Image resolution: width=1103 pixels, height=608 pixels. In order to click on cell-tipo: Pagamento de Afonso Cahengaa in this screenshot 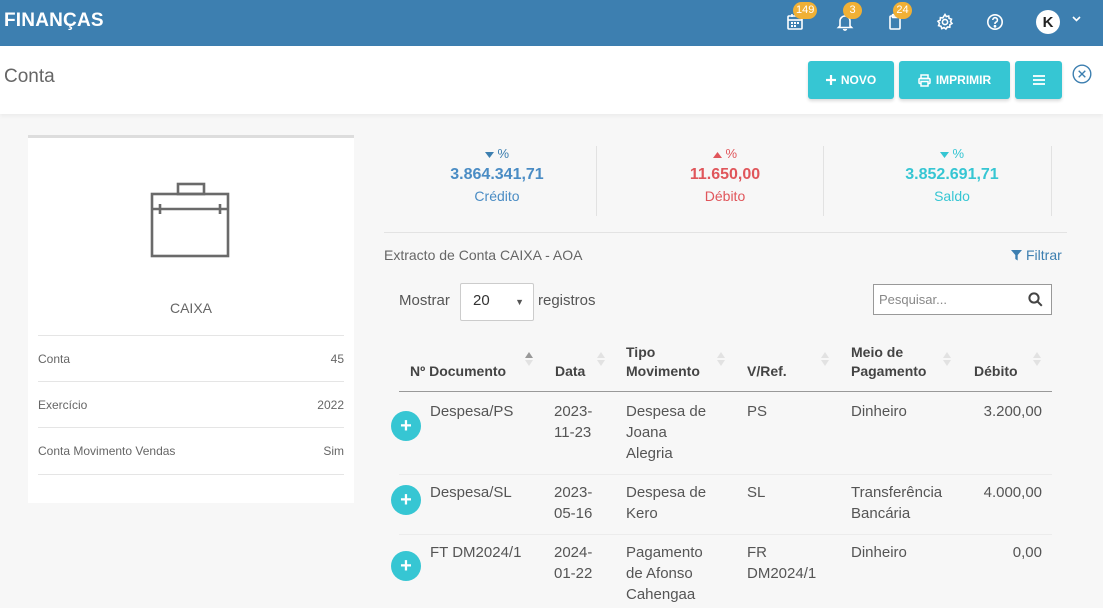, I will do `click(664, 573)`.